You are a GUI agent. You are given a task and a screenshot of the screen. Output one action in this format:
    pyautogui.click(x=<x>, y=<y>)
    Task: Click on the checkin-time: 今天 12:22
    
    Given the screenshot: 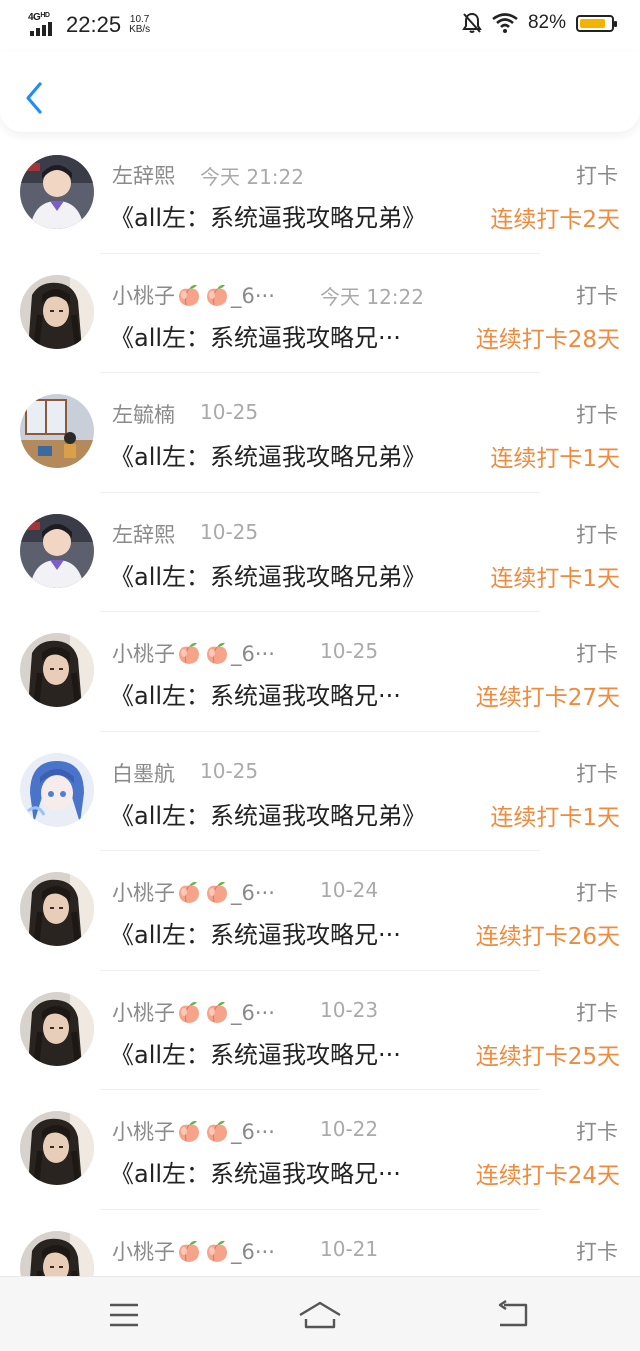 What is the action you would take?
    pyautogui.click(x=372, y=296)
    